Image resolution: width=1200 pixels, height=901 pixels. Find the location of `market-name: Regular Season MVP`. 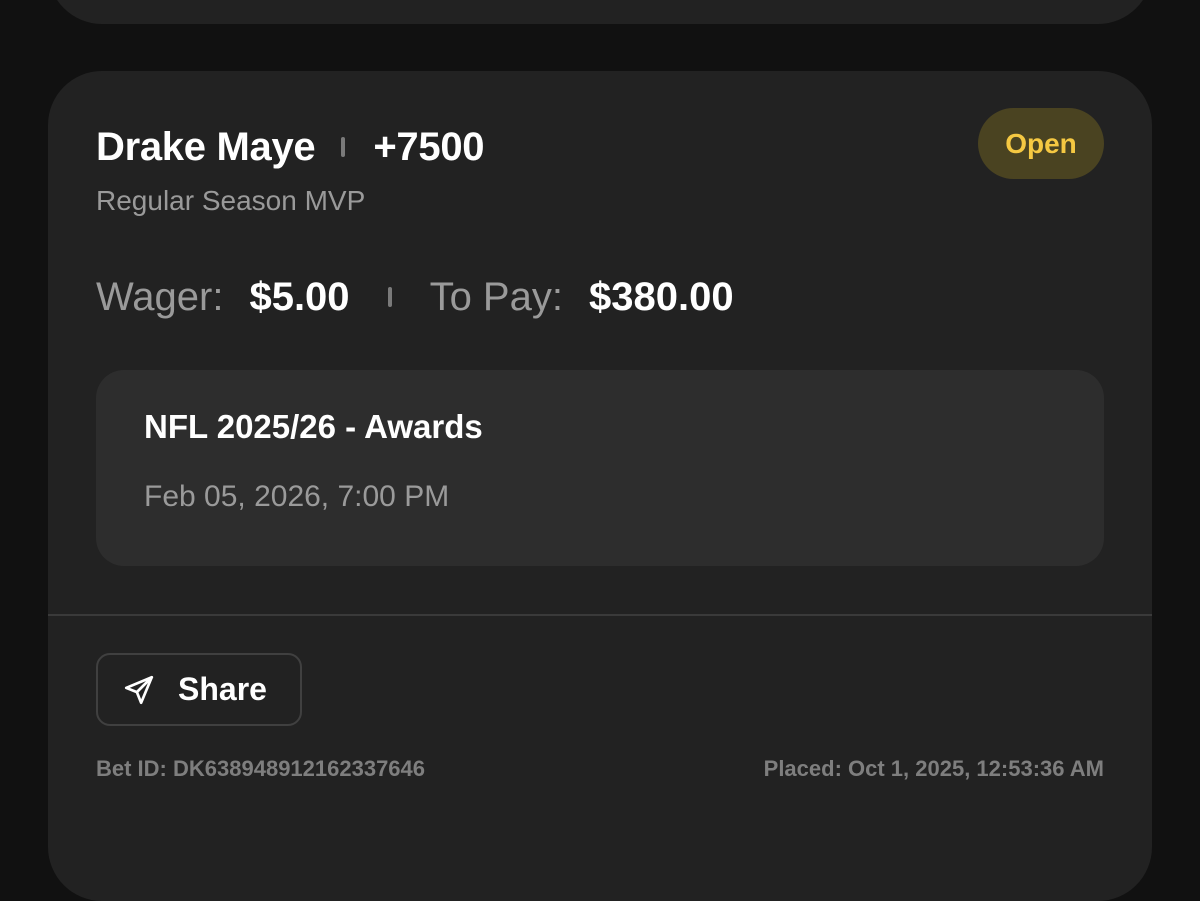

market-name: Regular Season MVP is located at coordinates (231, 200).